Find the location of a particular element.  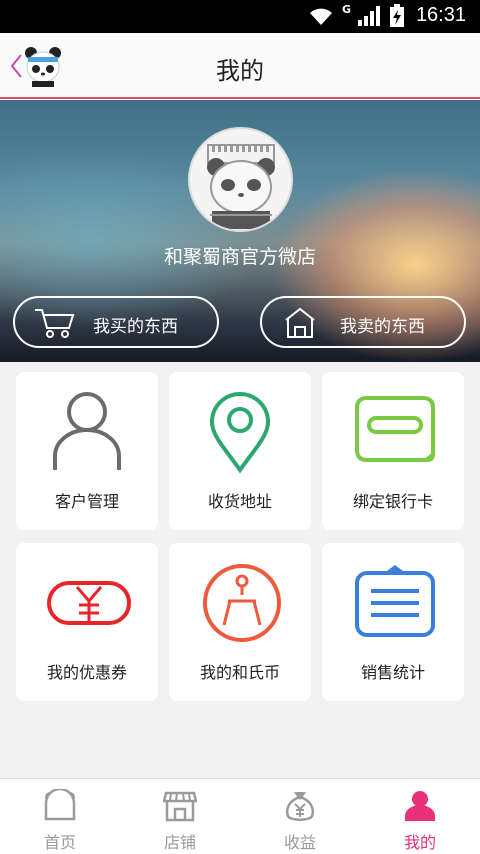

my-purchases-button: 我买的东西 is located at coordinates (116, 322).